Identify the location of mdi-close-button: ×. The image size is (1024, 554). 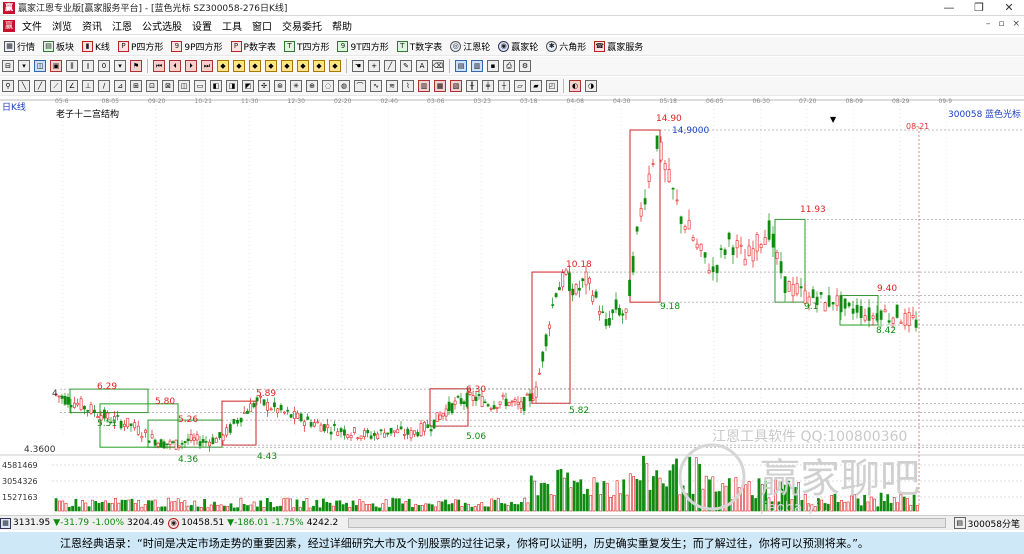
(1016, 24).